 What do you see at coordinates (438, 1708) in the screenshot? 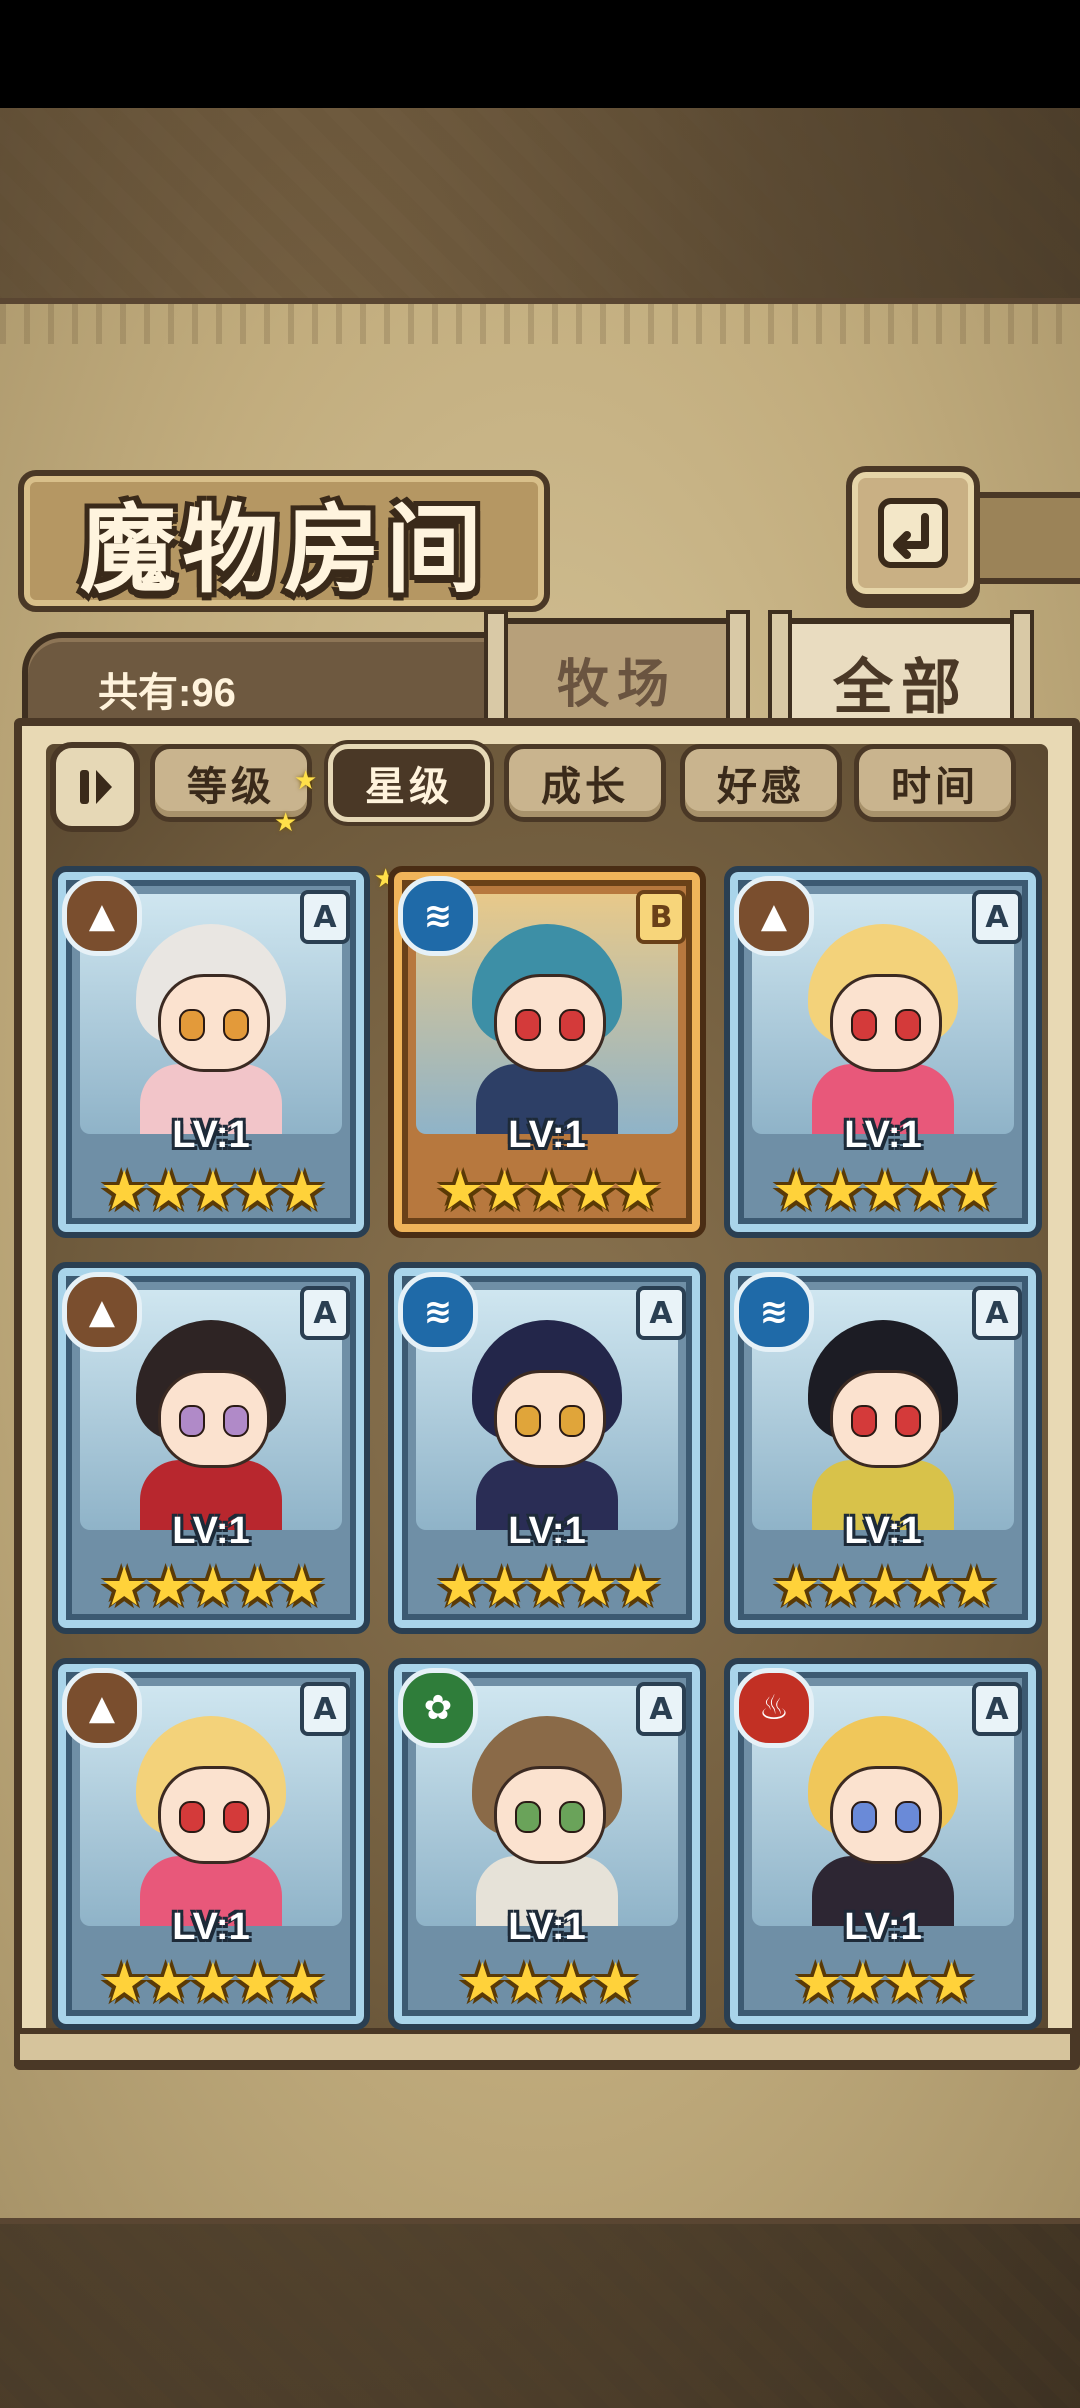
I see `leaf-icon: ✿` at bounding box center [438, 1708].